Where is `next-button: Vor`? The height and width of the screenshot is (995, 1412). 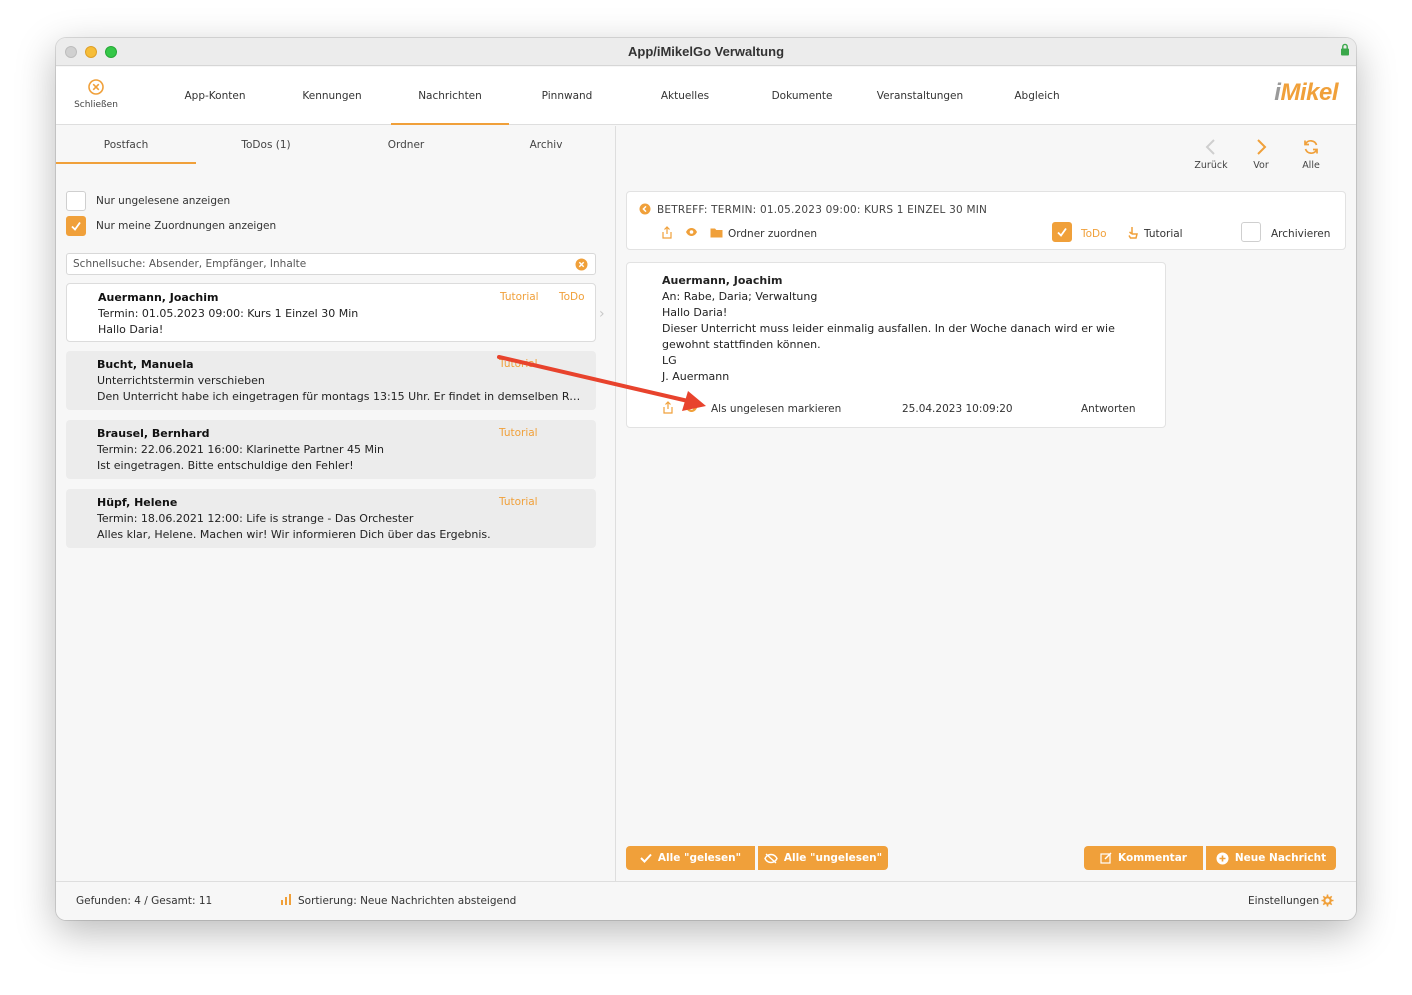 next-button: Vor is located at coordinates (1261, 154).